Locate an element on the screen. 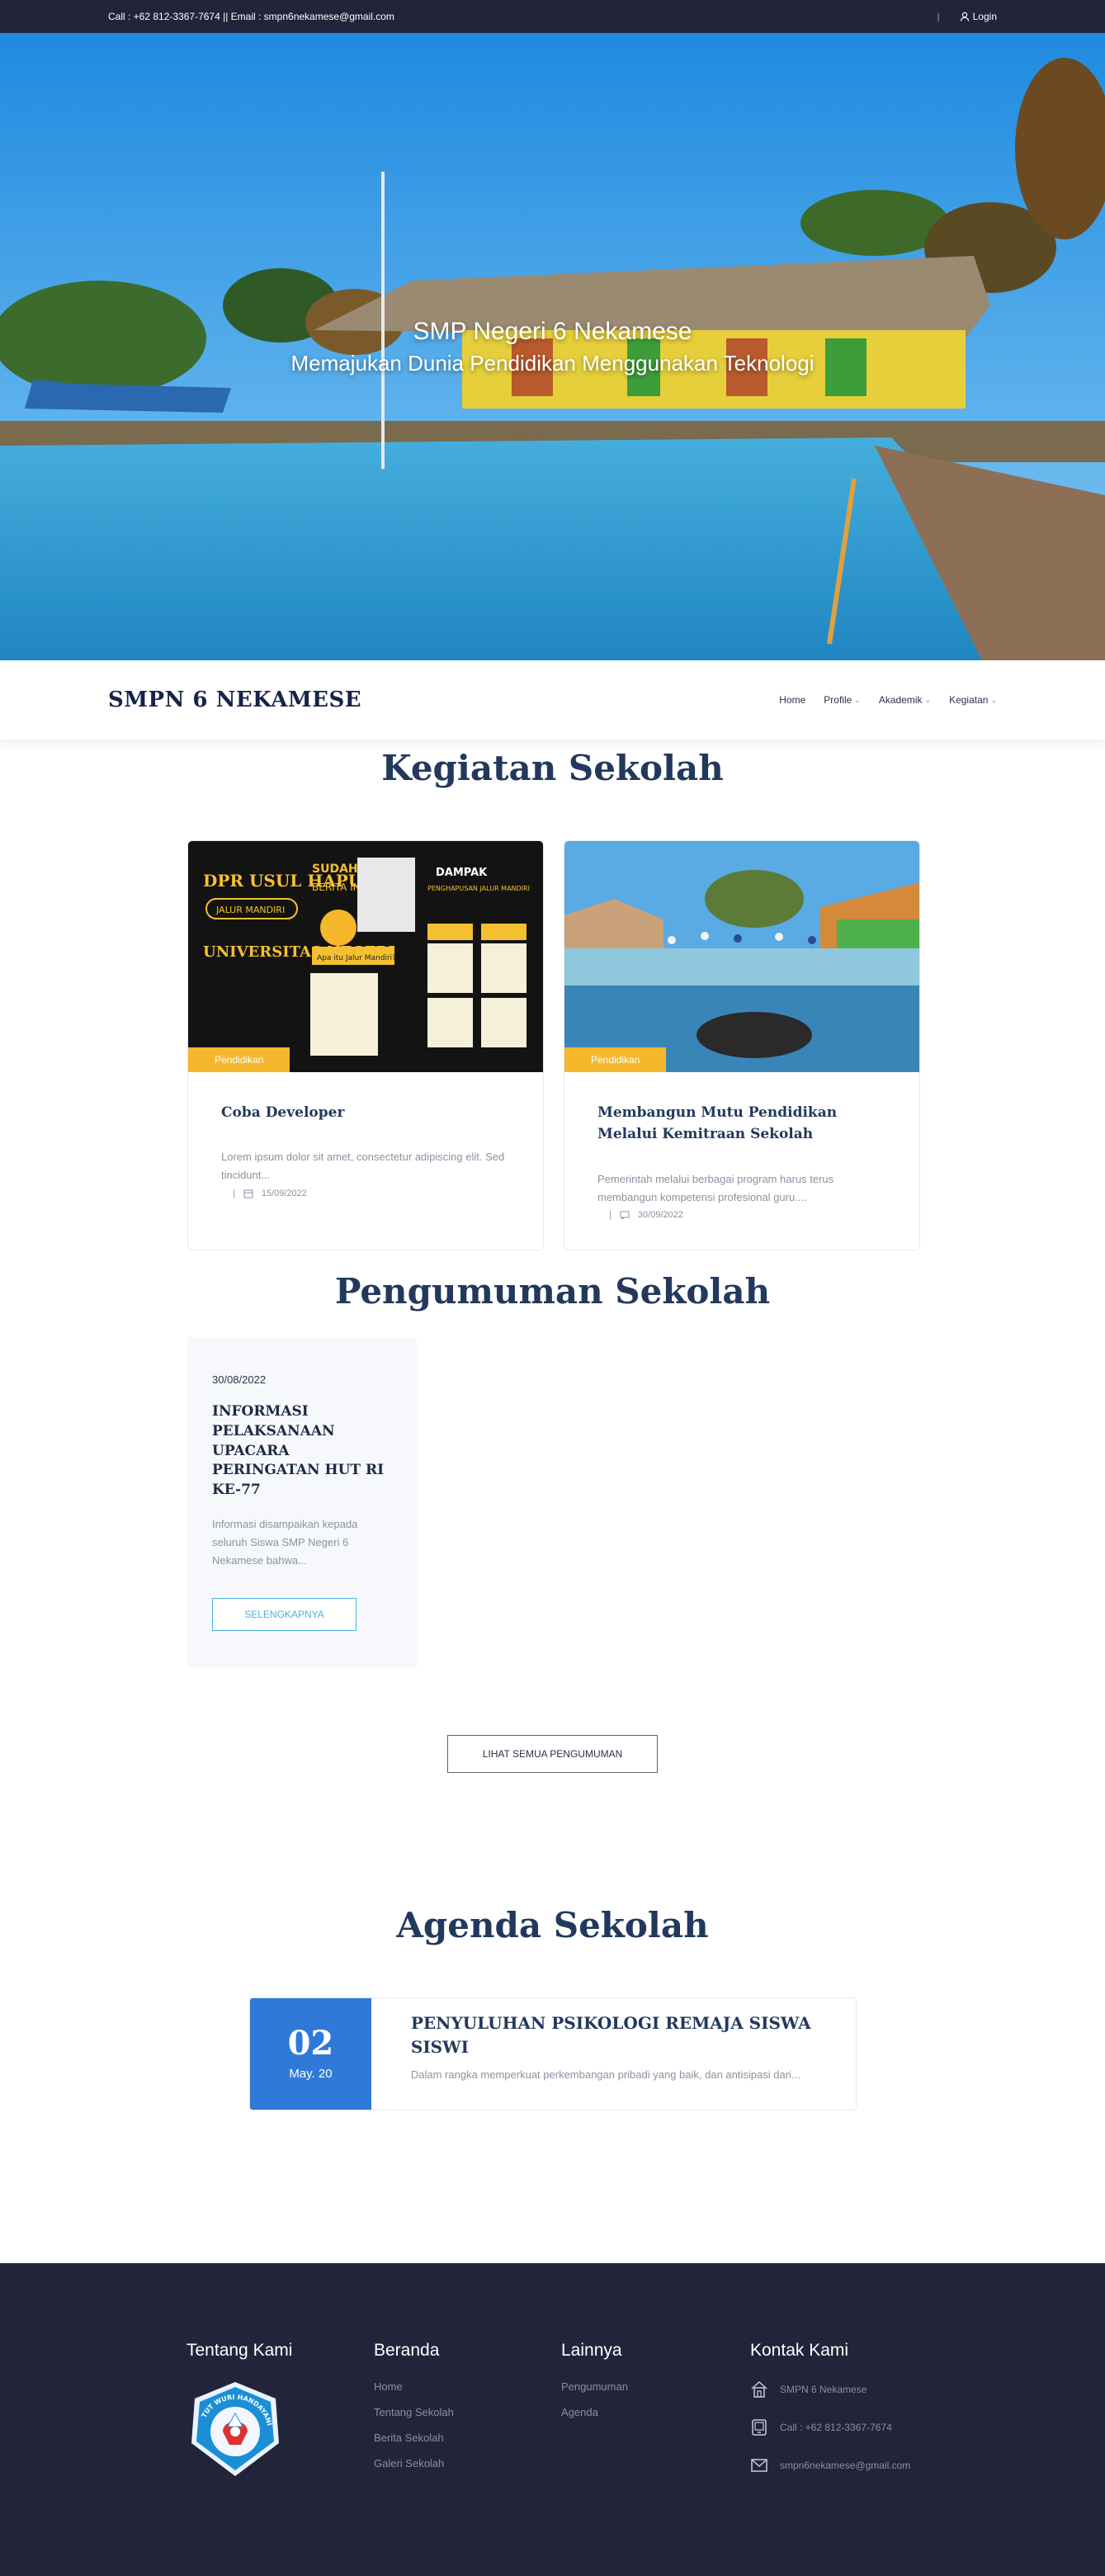  contact-phone: Call : +62 812-3367-7674 is located at coordinates (830, 2427).